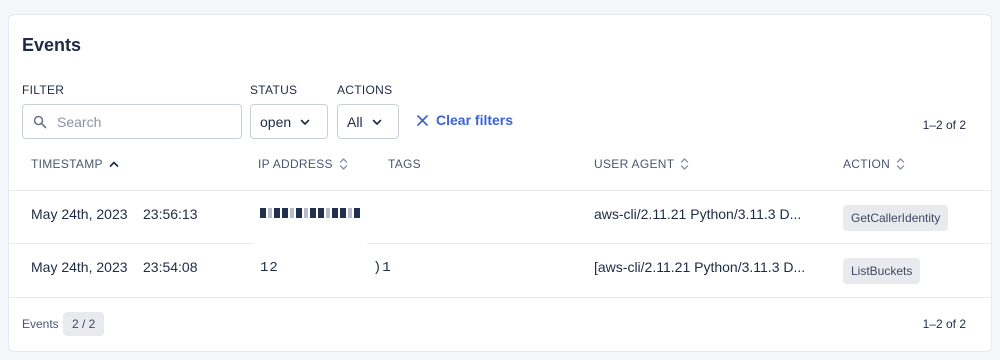  I want to click on status-label: STATUS, so click(274, 90).